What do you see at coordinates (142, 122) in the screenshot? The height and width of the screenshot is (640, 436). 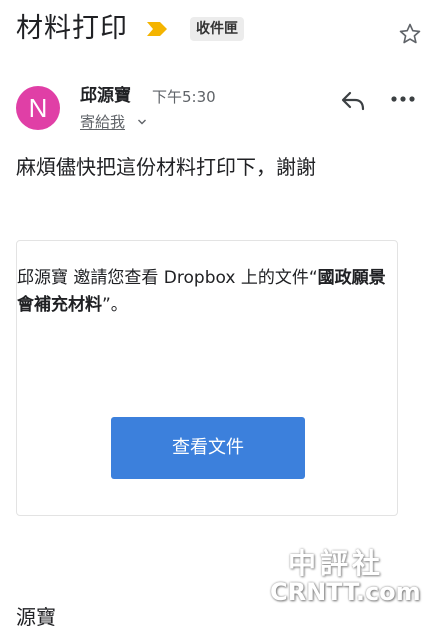 I see `chevron-down-icon` at bounding box center [142, 122].